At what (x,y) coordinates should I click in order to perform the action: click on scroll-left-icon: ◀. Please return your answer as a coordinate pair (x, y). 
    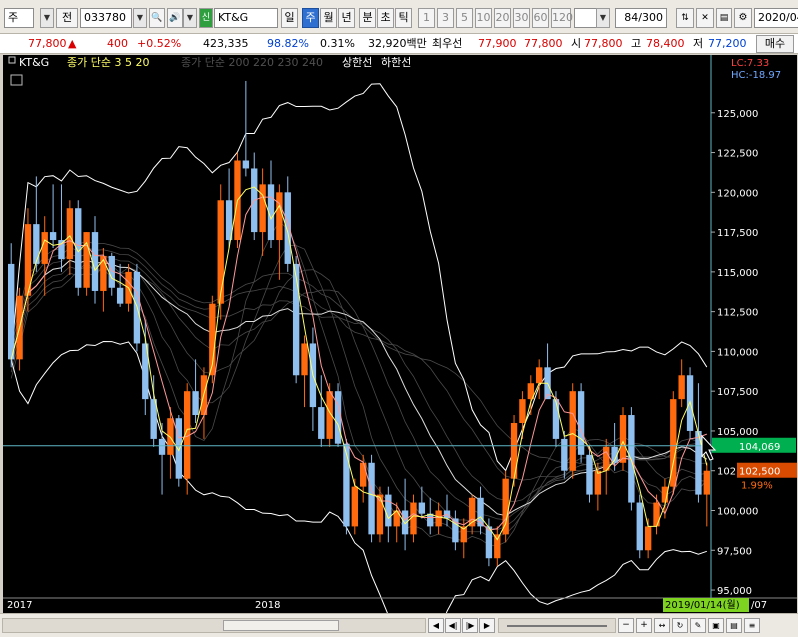
    Looking at the image, I should click on (436, 625).